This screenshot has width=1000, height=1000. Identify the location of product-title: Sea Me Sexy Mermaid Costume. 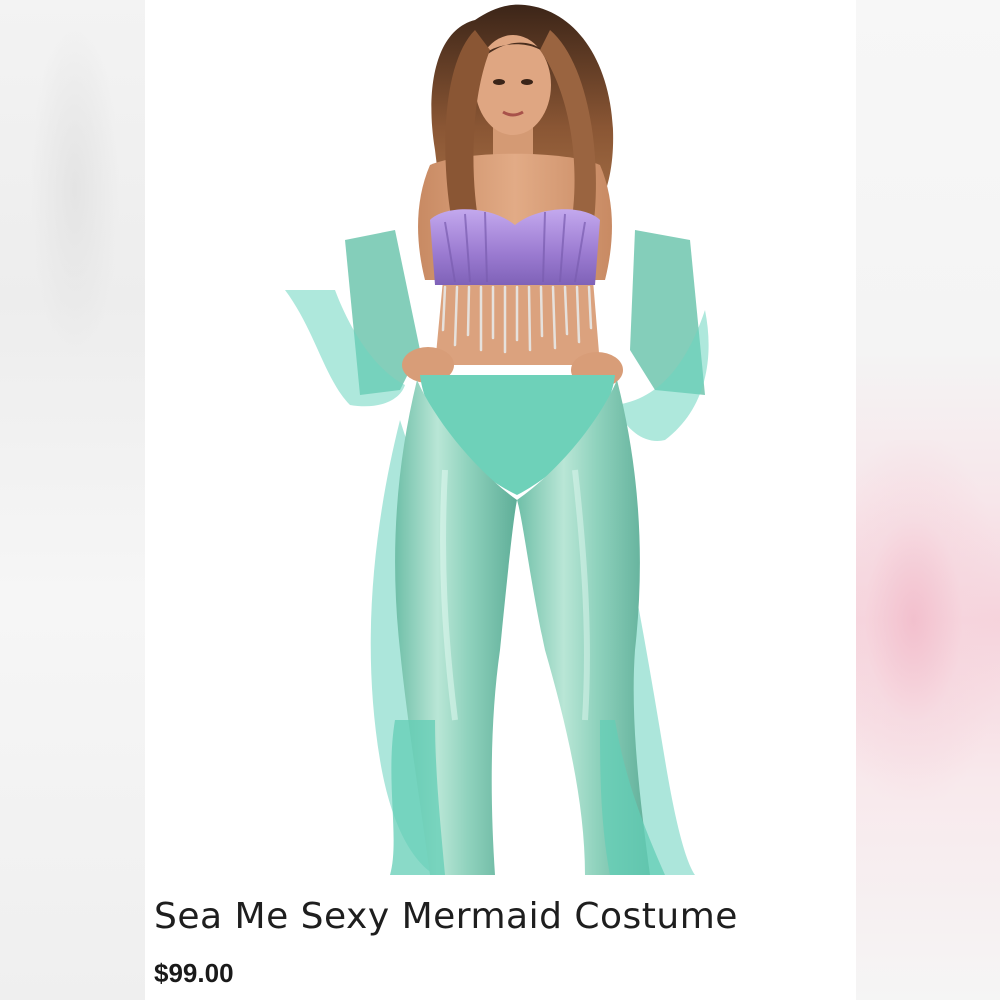
(446, 916).